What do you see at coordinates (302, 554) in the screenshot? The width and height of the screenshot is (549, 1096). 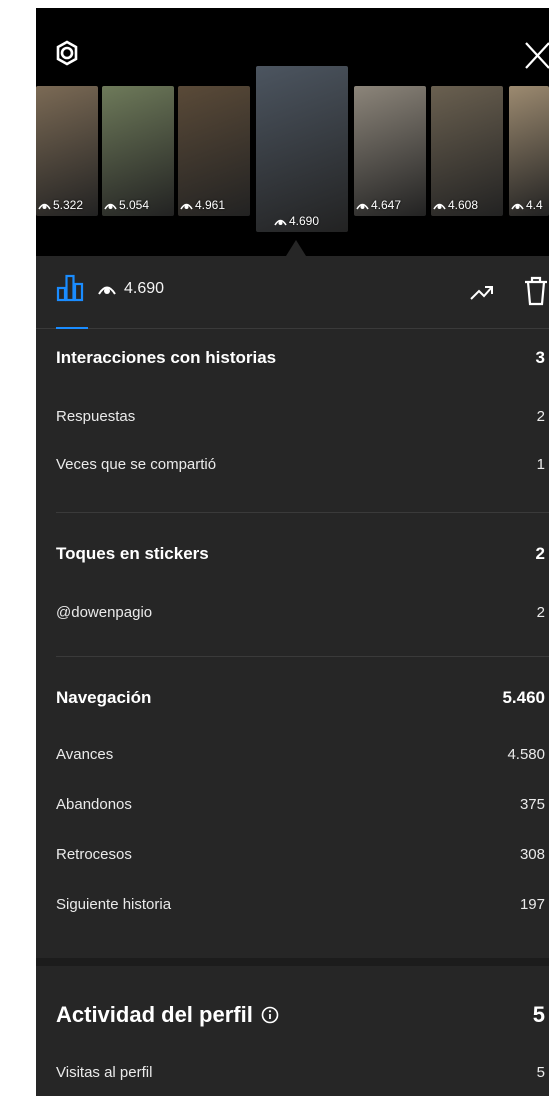 I see `section-header-stickers: Toques en stickers 2` at bounding box center [302, 554].